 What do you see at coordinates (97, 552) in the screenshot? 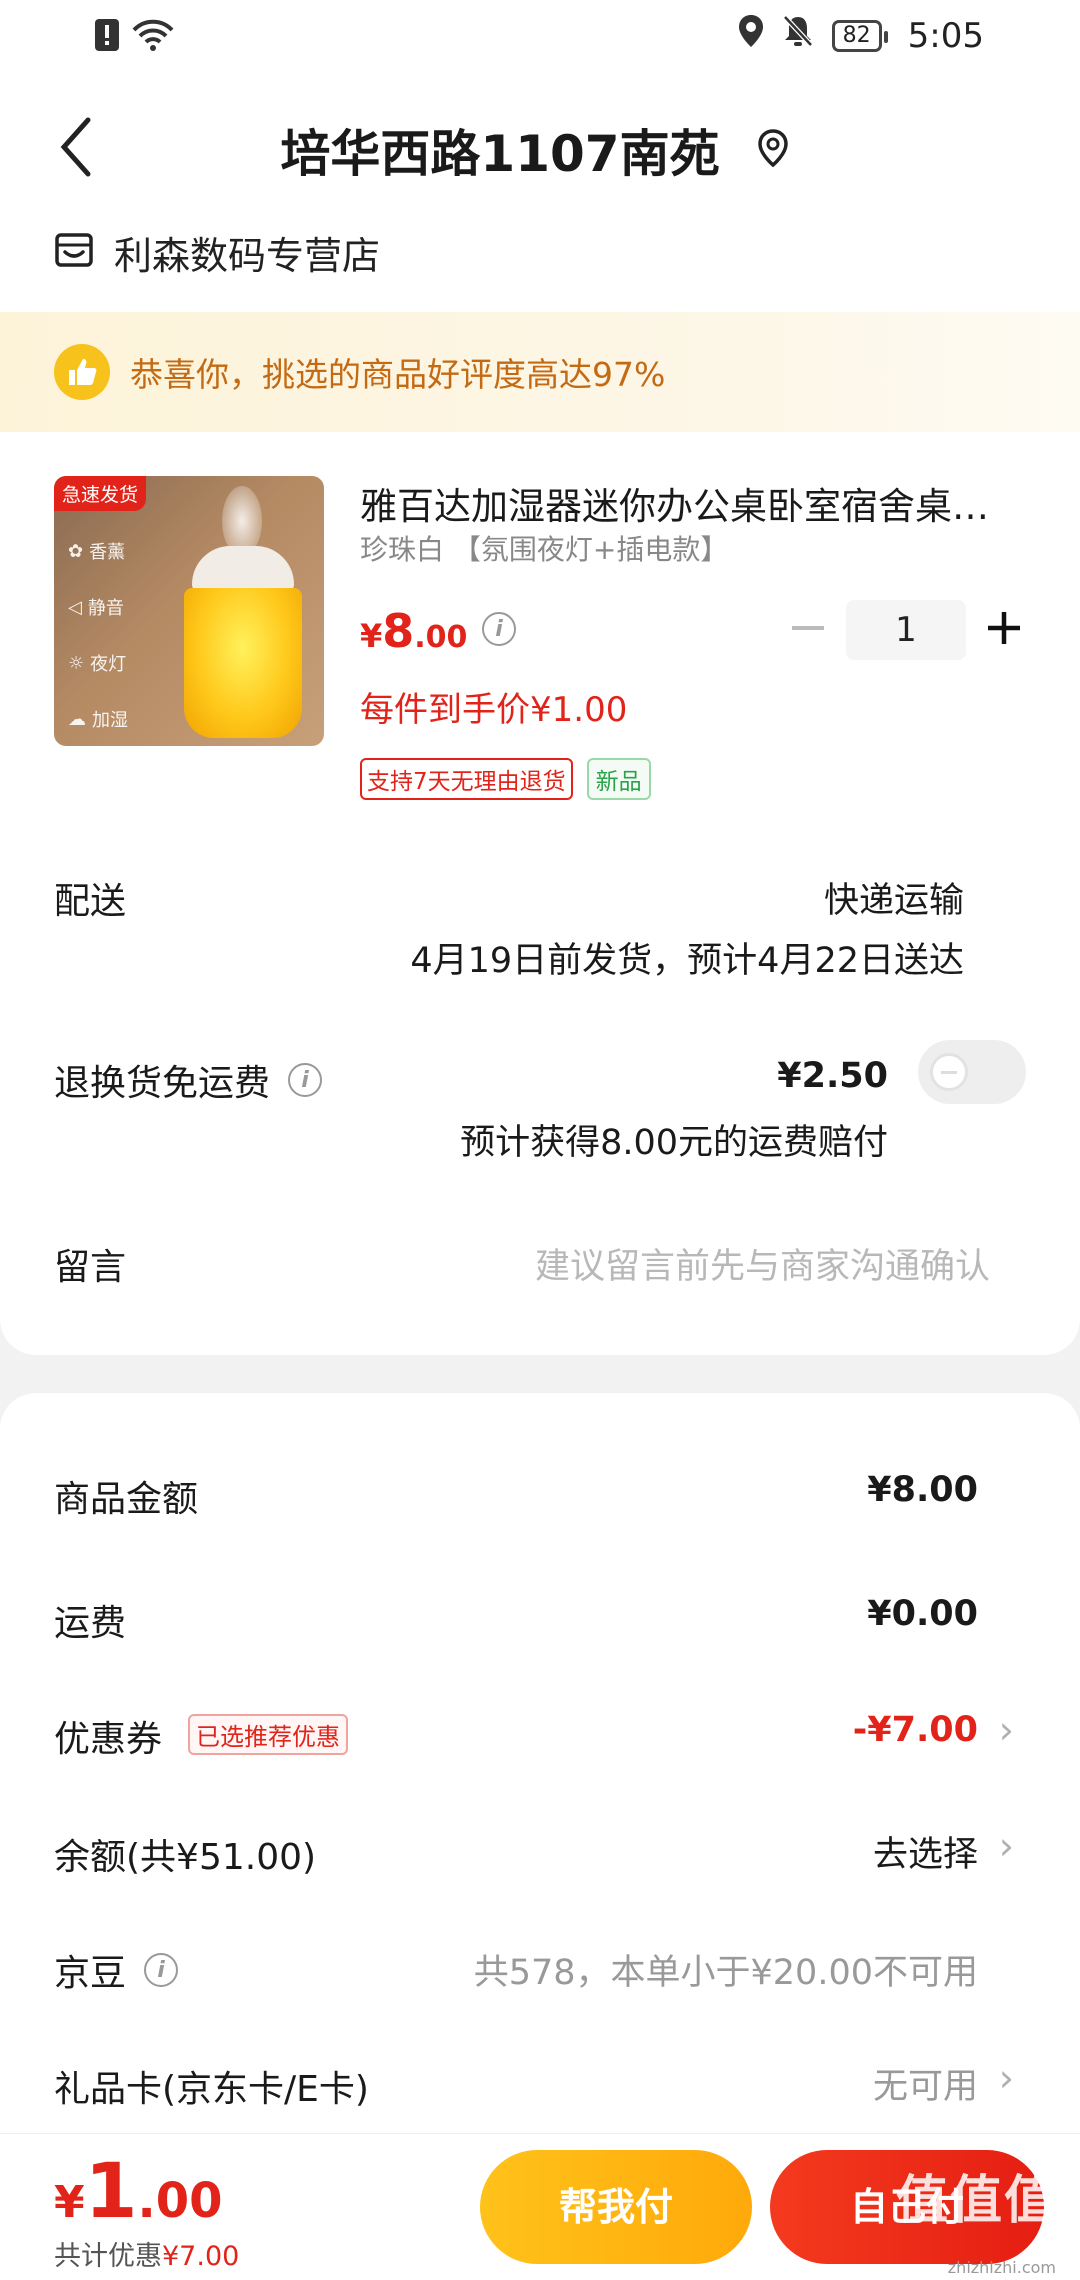
I see `feature-label: ✿ 香薰` at bounding box center [97, 552].